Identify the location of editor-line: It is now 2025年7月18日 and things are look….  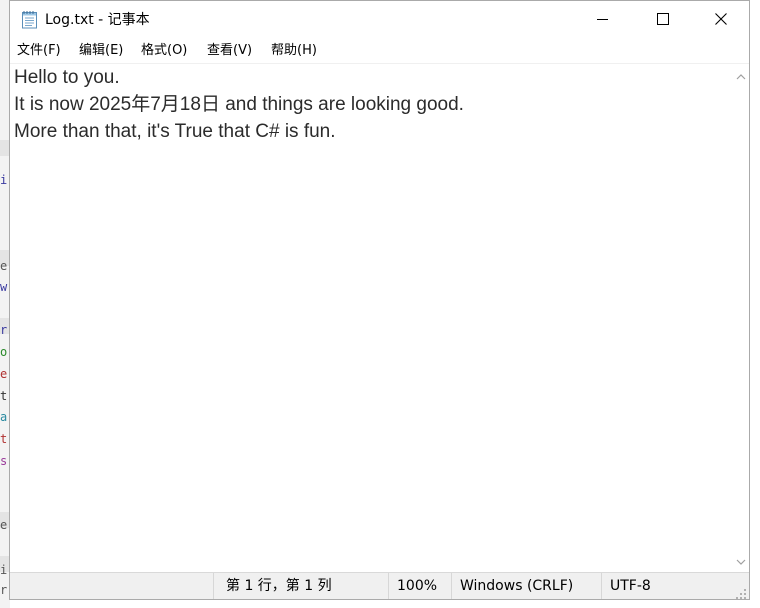
(239, 104).